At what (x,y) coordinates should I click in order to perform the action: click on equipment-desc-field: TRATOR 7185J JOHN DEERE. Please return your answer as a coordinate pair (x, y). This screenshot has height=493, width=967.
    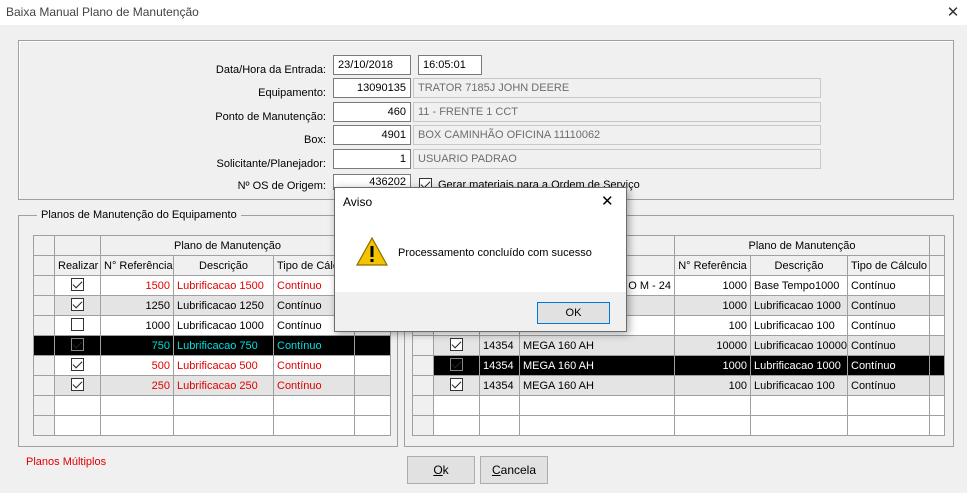
    Looking at the image, I should click on (617, 88).